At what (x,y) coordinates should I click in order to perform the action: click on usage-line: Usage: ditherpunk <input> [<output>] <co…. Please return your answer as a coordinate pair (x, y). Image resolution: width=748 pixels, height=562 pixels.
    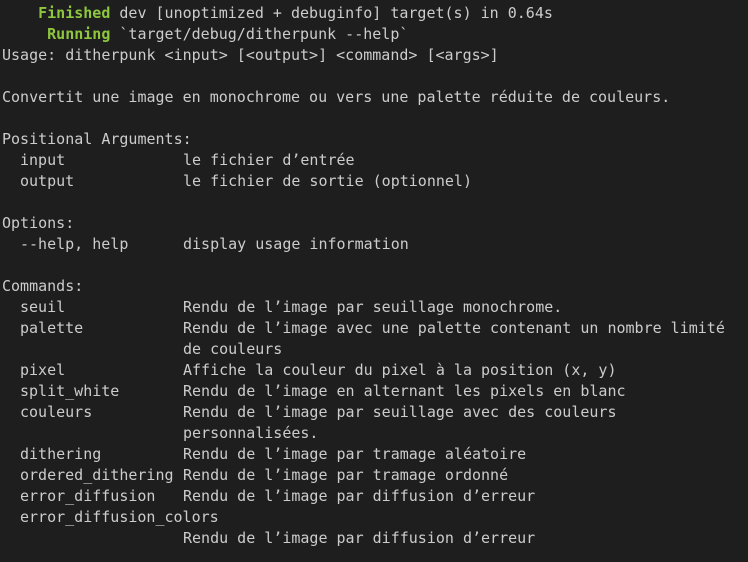
    Looking at the image, I should click on (250, 55).